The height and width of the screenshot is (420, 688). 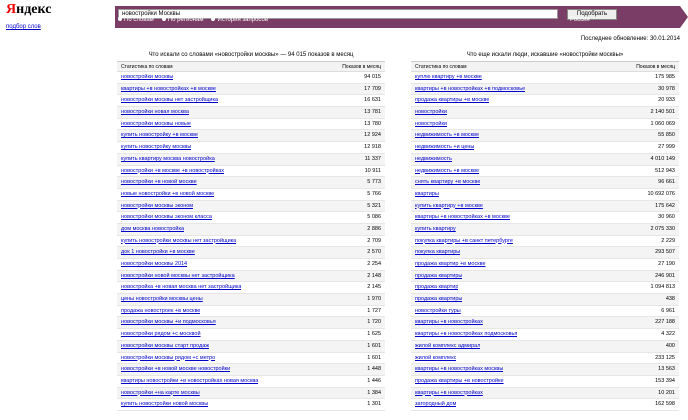 I want to click on phrase-link: новостройки +в новой москве, so click(x=159, y=182).